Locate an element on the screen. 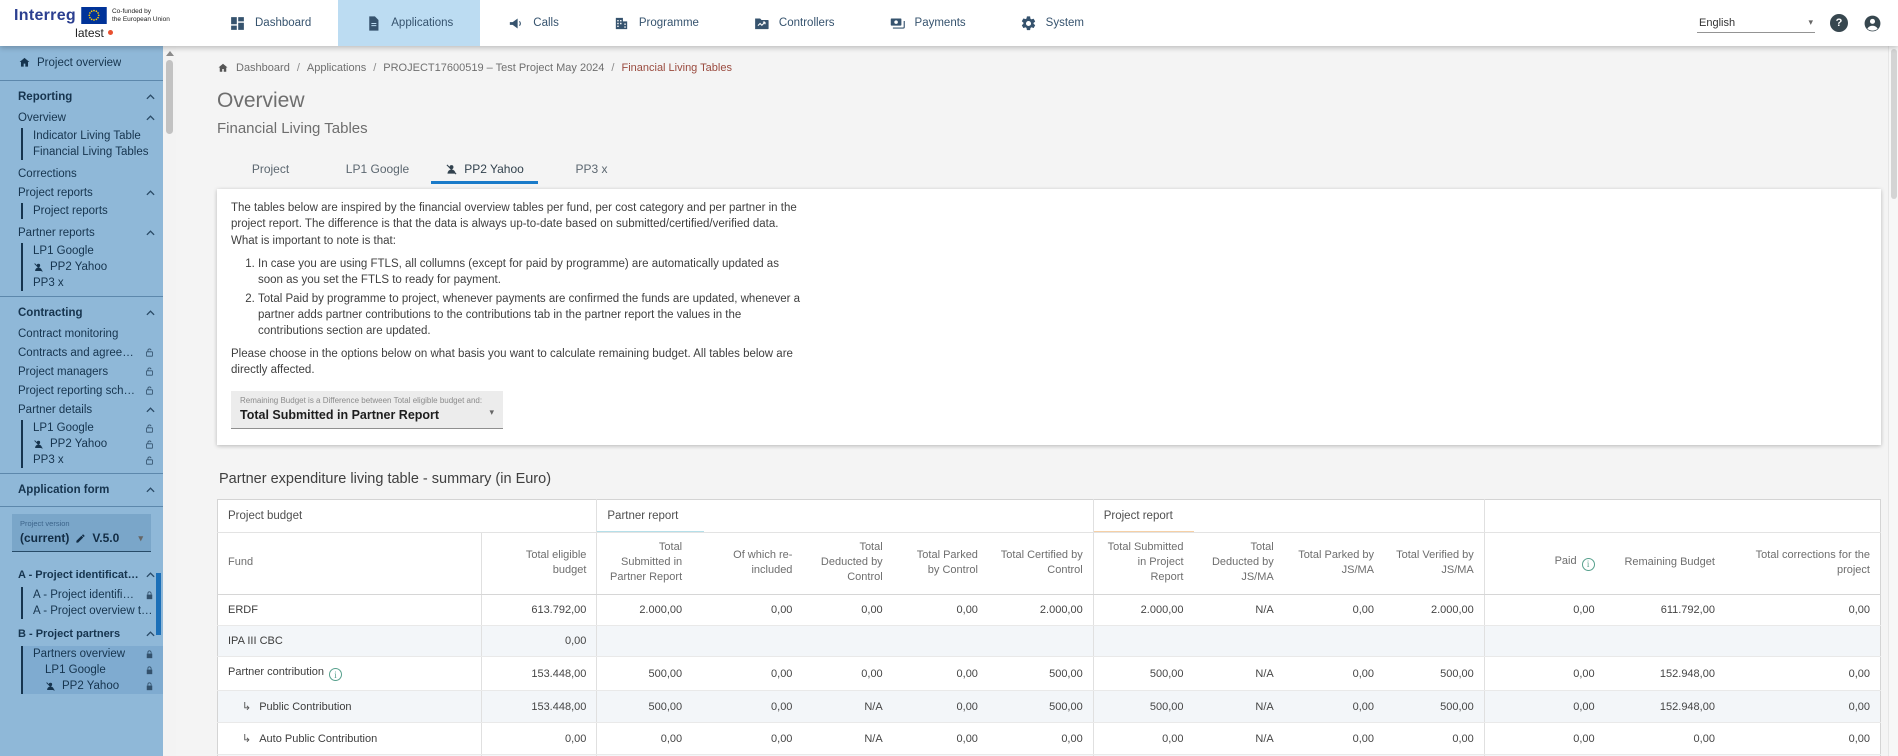 The width and height of the screenshot is (1898, 756). brand-name: Interreg is located at coordinates (45, 15).